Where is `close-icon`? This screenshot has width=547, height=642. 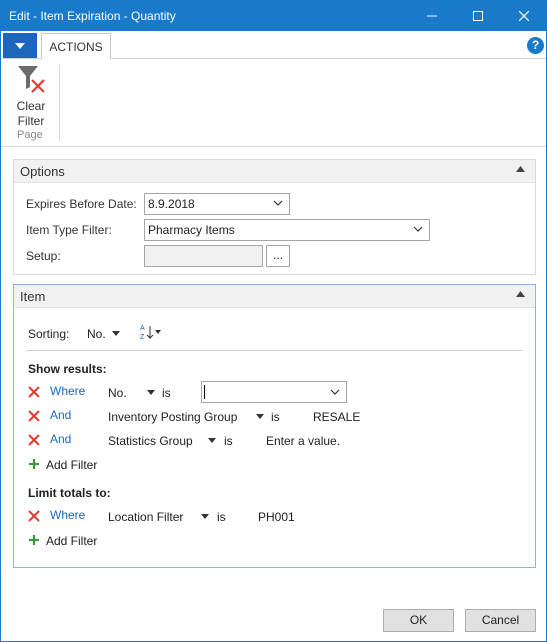 close-icon is located at coordinates (524, 16).